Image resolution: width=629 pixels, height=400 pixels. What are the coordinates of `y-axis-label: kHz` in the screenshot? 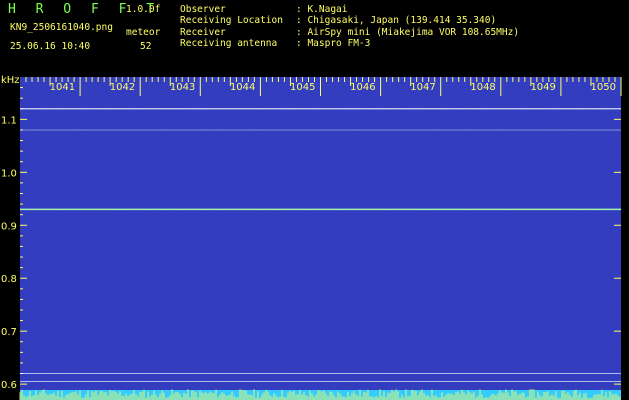 It's located at (10, 80).